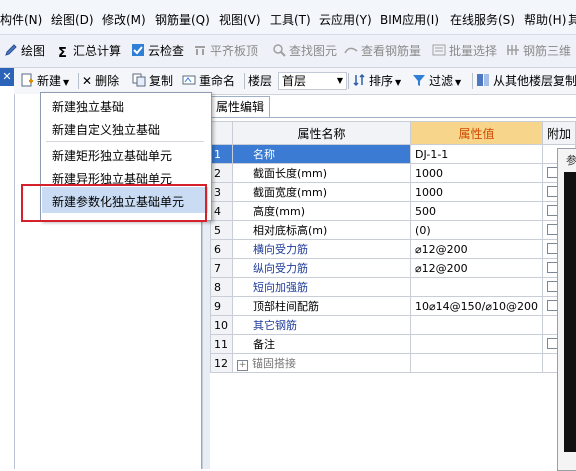  I want to click on table-row: 7 纵向受力筋 ⌀12@200, so click(393, 268).